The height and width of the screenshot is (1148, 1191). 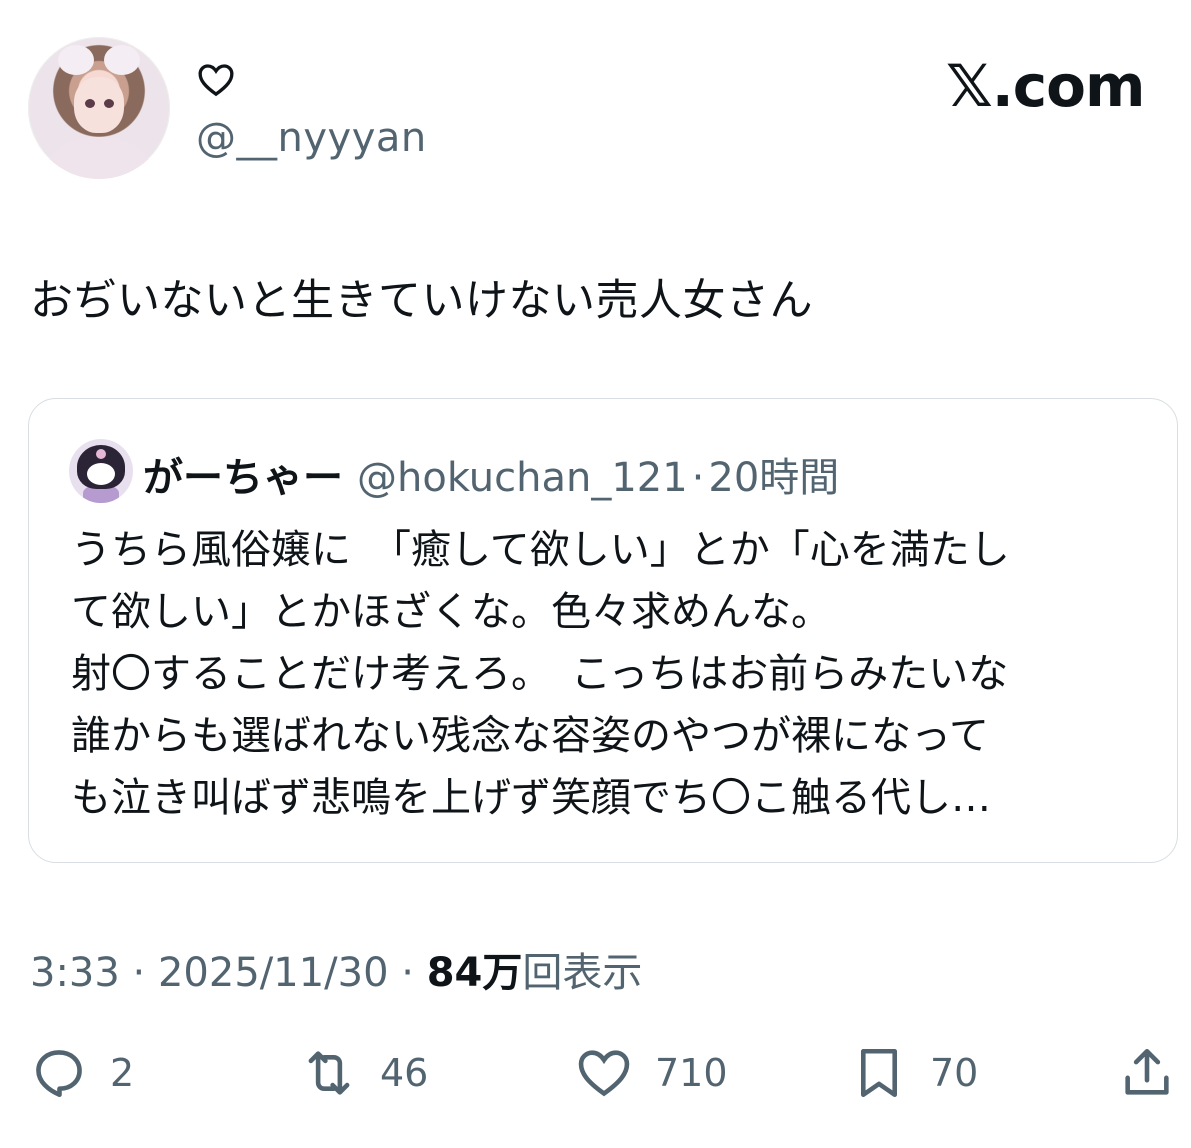 I want to click on quoted-author-handle: @hokuchan_121, so click(x=522, y=478).